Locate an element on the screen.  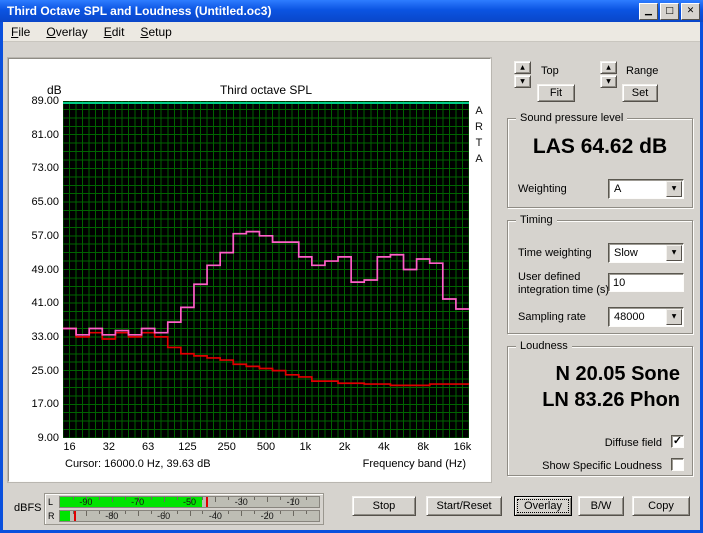
minimize-icon: ▁ is located at coordinates (648, 10).